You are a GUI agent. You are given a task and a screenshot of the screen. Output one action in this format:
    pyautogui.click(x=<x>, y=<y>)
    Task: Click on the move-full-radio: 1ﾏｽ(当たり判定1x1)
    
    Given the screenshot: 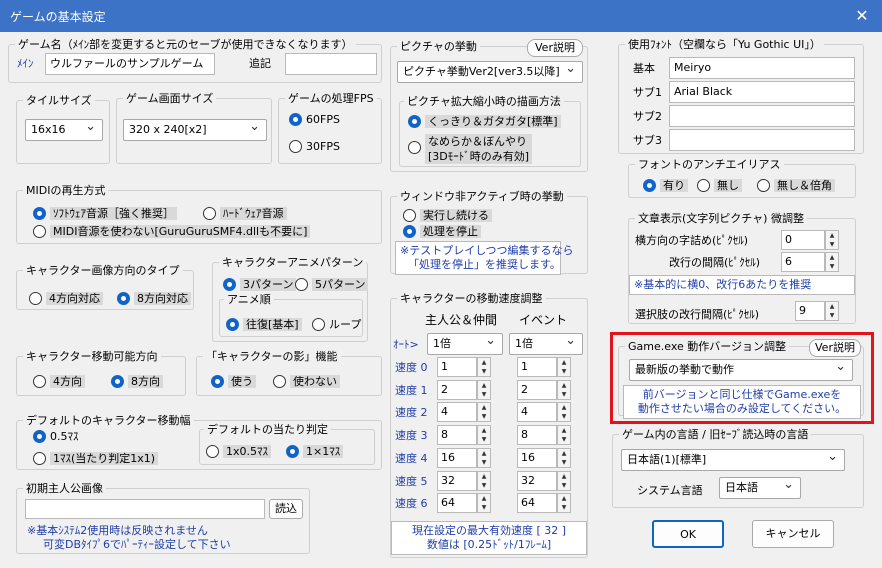 What is the action you would take?
    pyautogui.click(x=96, y=458)
    